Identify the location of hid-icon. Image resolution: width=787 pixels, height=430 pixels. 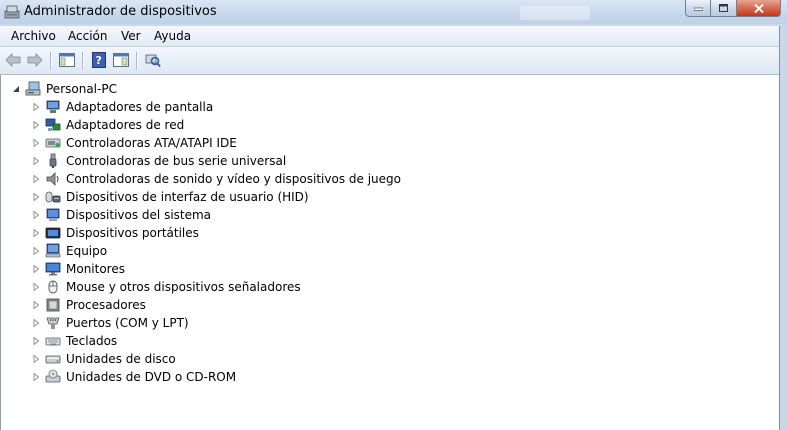
(53, 197).